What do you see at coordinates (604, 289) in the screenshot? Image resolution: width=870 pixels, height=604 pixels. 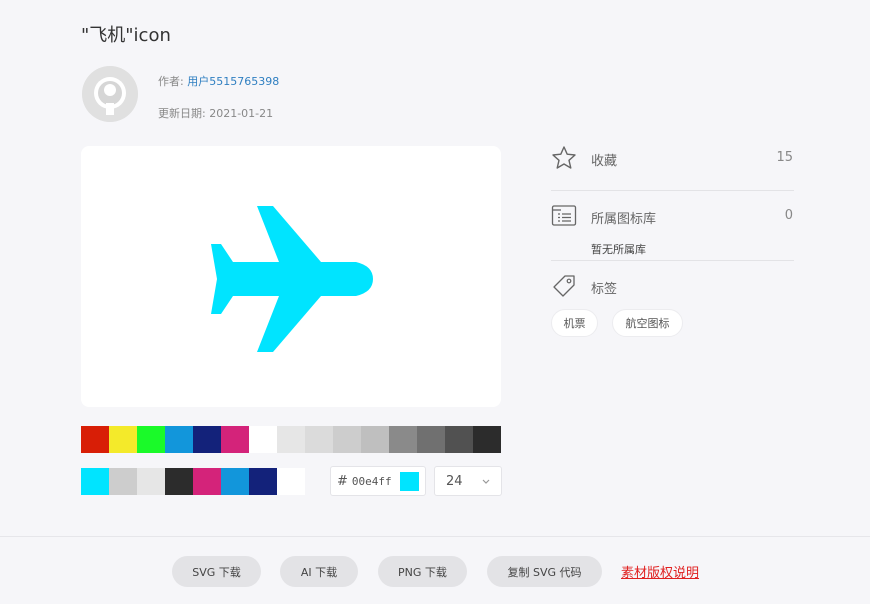 I see `tags-label: 标签` at bounding box center [604, 289].